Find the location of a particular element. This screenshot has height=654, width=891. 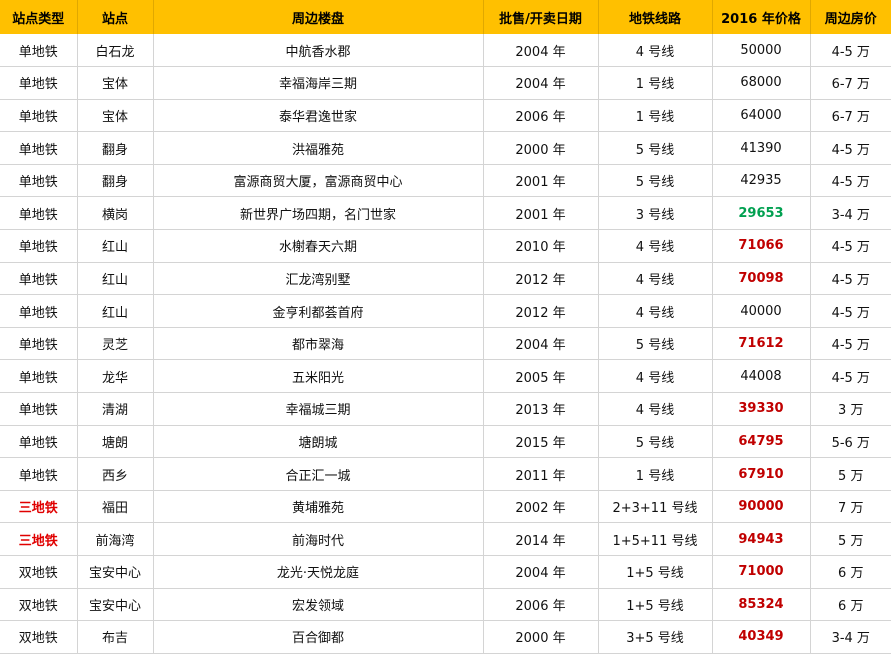

cell-estate: 五米阳光 is located at coordinates (318, 376).